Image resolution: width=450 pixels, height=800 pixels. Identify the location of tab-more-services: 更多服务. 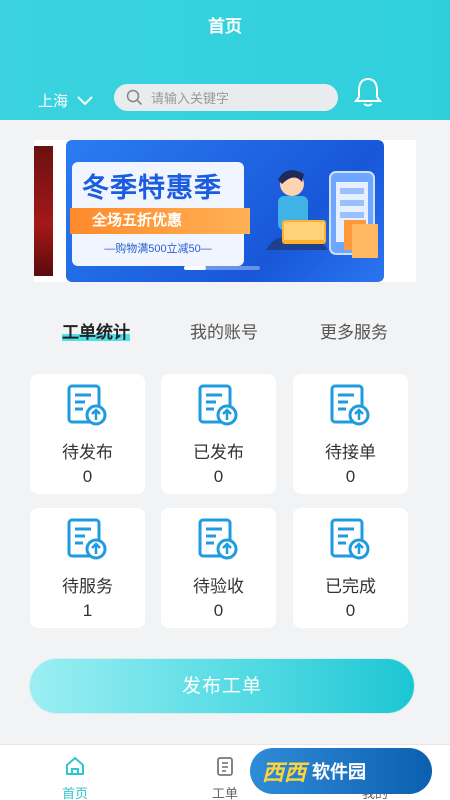
(354, 330).